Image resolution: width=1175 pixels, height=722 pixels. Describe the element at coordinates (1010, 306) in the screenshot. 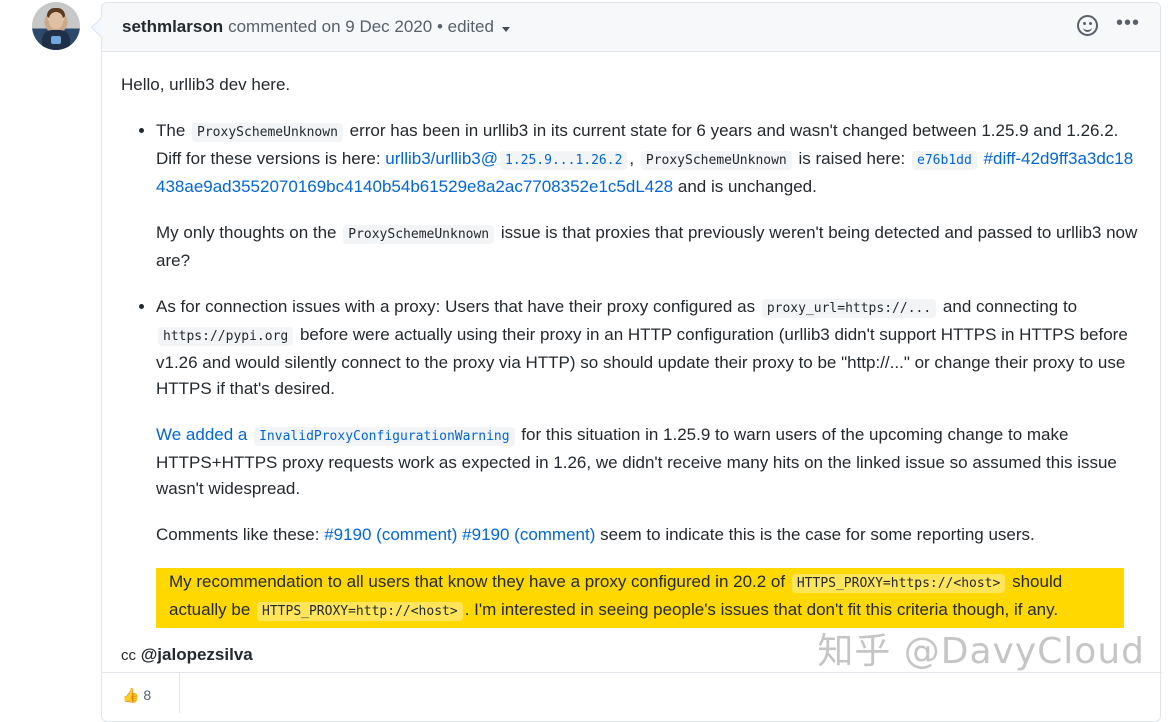

I see `text: and connecting to` at that location.